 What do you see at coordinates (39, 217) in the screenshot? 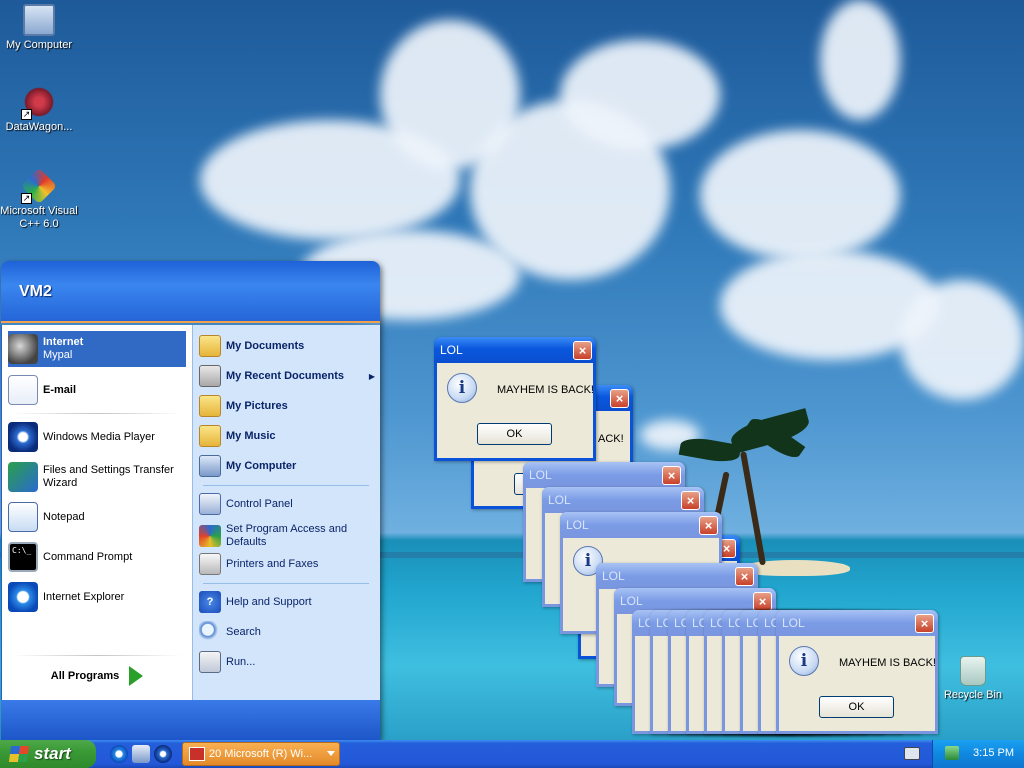
I see `desktop-icon-label: Microsoft Visual C++ 6.0` at bounding box center [39, 217].